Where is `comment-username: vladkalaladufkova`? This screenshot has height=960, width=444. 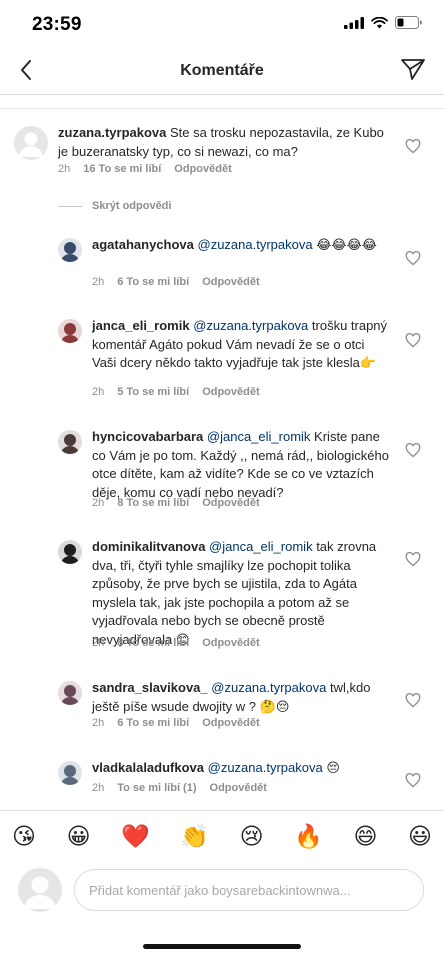
comment-username: vladkalaladufkova is located at coordinates (148, 767).